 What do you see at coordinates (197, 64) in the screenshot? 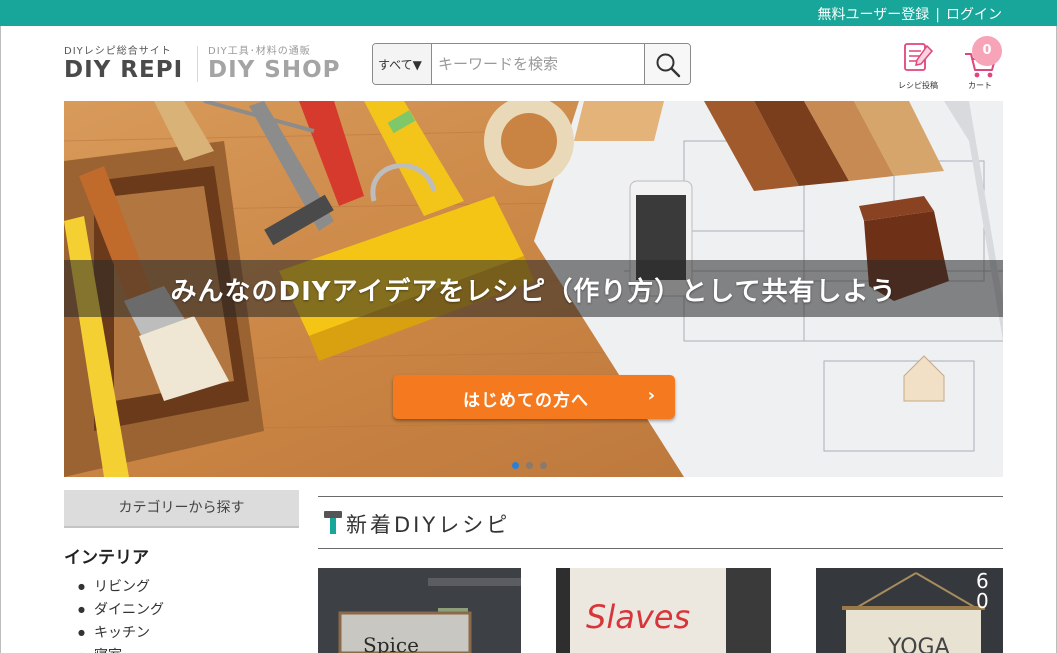
I see `logo-divider` at bounding box center [197, 64].